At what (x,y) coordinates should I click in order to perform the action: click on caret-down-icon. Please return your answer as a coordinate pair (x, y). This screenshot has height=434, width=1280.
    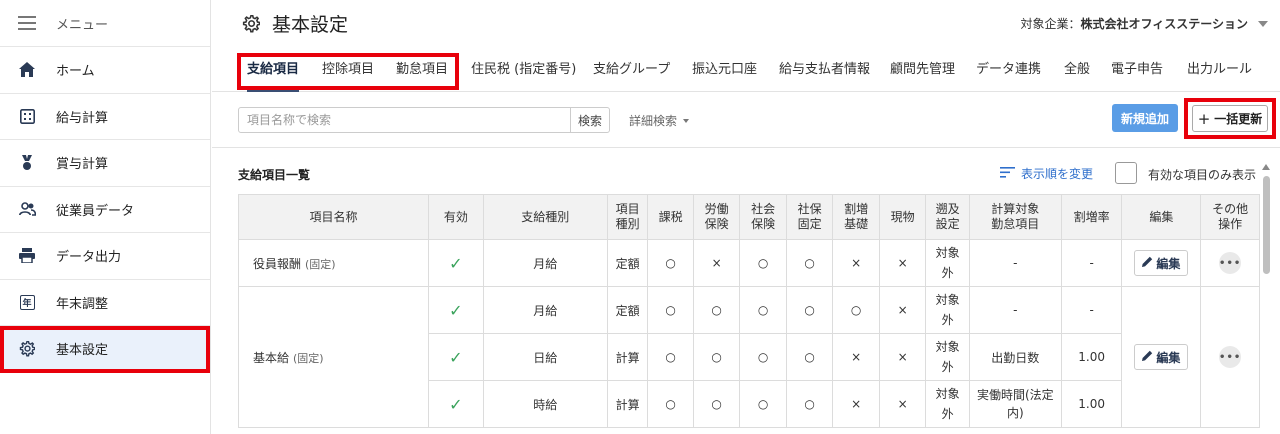
    Looking at the image, I should click on (686, 120).